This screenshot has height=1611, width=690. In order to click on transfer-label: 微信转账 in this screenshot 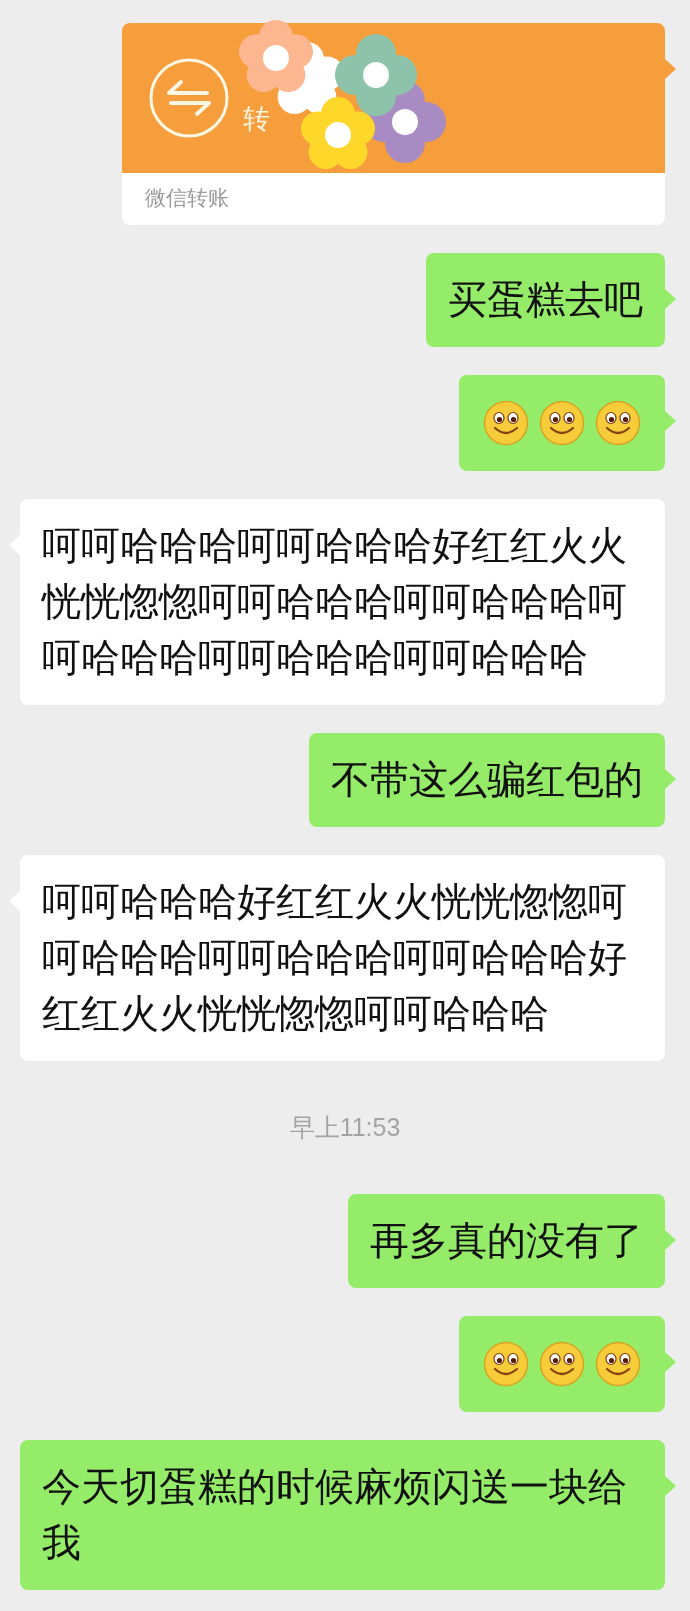, I will do `click(187, 198)`.